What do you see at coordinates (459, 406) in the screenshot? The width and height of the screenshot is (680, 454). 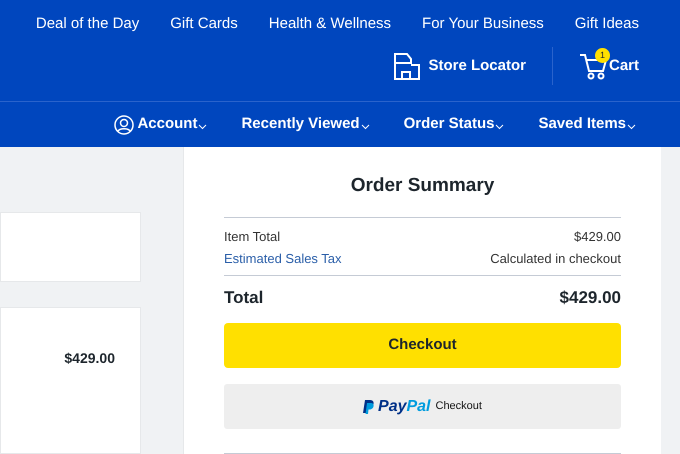 I see `paypal-checkout-label: Checkout` at bounding box center [459, 406].